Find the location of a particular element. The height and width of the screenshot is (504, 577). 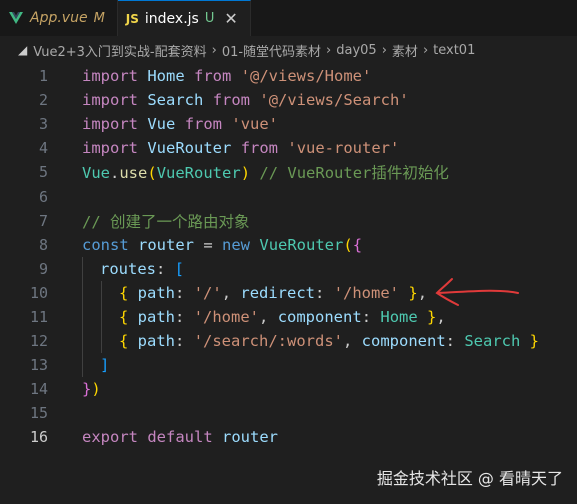

line-number: 10 is located at coordinates (38, 292).